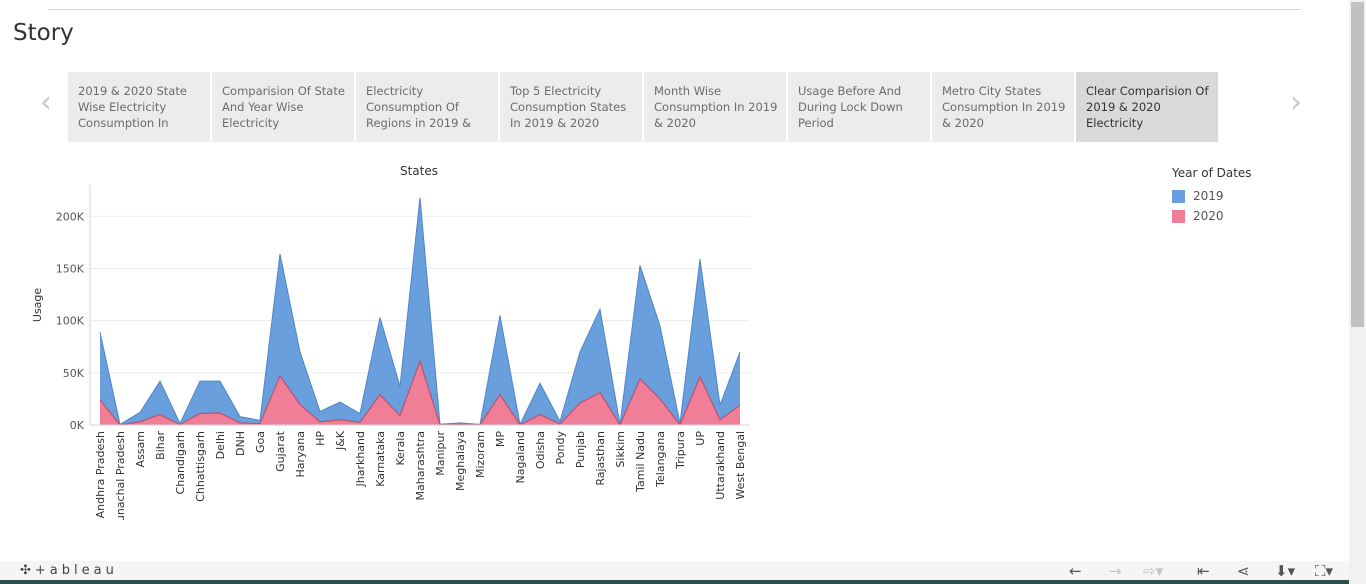 The width and height of the screenshot is (1366, 584). I want to click on story-point-6: Usage Before And During Lock Down Period, so click(859, 107).